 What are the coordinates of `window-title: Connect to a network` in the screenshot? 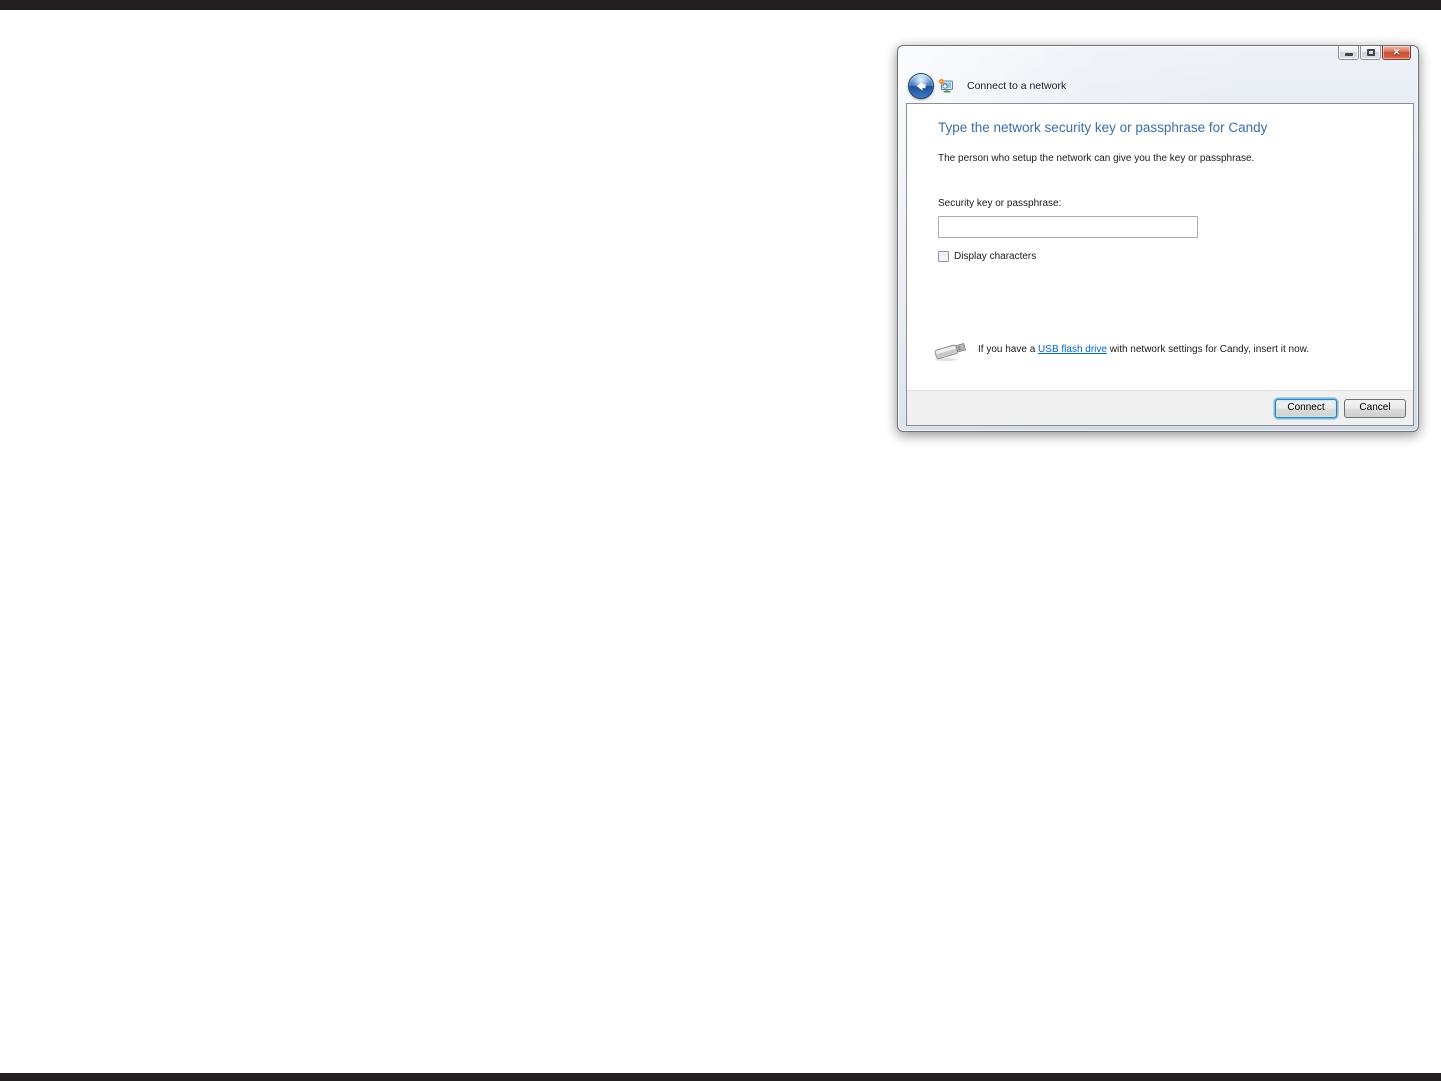 It's located at (1017, 86).